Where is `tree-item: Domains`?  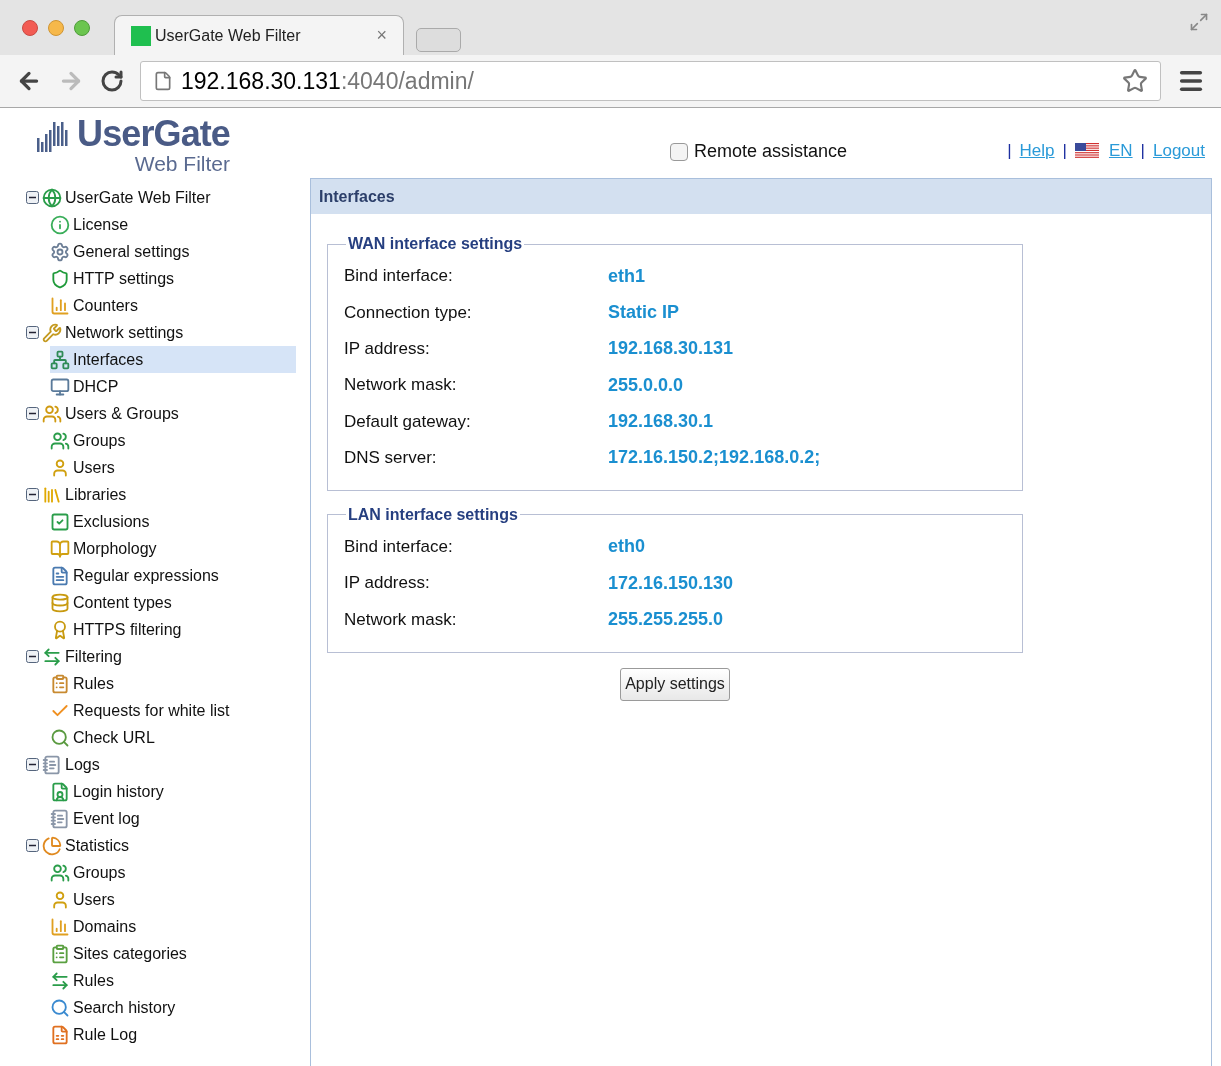 tree-item: Domains is located at coordinates (97, 926).